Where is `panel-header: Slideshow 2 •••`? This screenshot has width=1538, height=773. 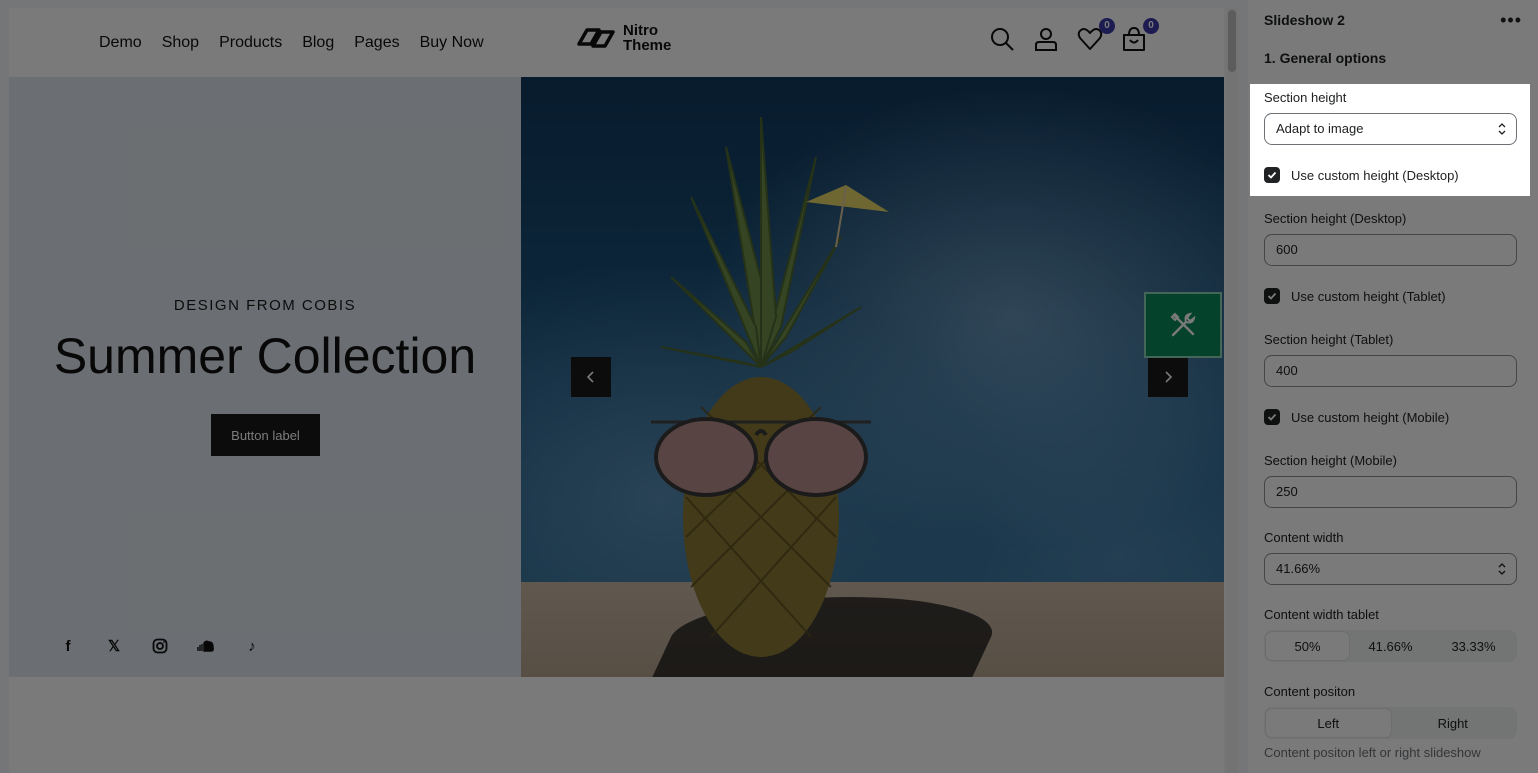
panel-header: Slideshow 2 ••• is located at coordinates (1393, 20).